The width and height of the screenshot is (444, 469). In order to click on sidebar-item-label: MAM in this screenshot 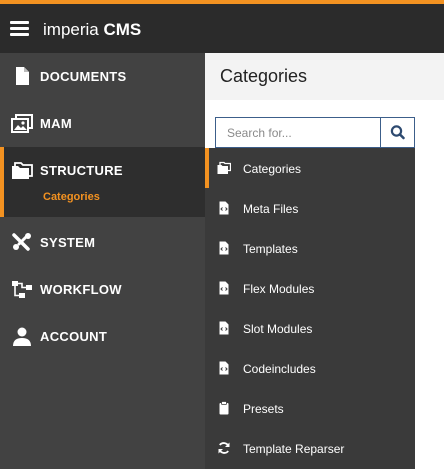, I will do `click(56, 123)`.